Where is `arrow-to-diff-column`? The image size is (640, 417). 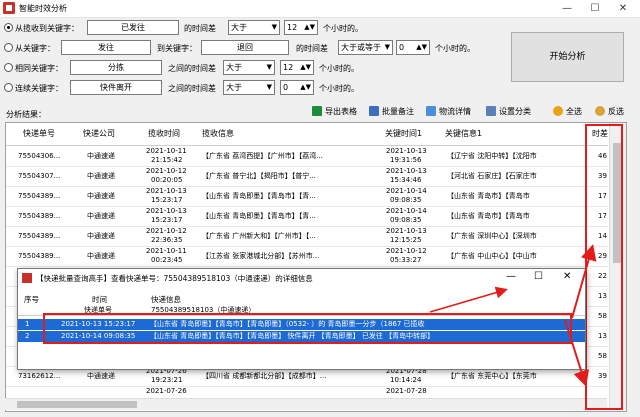 arrow-to-diff-column is located at coordinates (584, 281).